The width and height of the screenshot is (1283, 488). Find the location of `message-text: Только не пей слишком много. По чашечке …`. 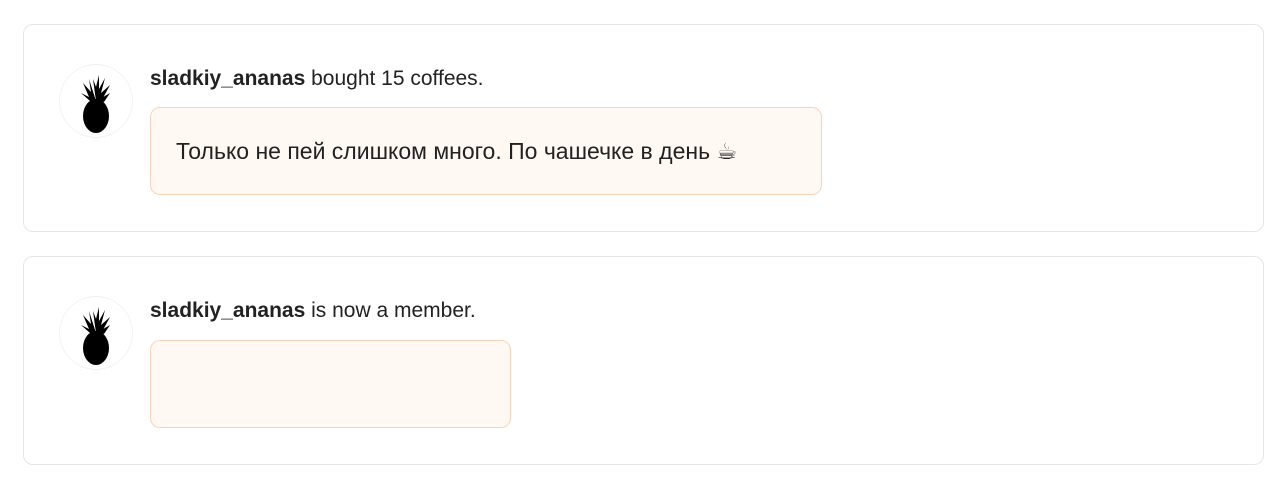

message-text: Только не пей слишком много. По чашечке … is located at coordinates (457, 150).